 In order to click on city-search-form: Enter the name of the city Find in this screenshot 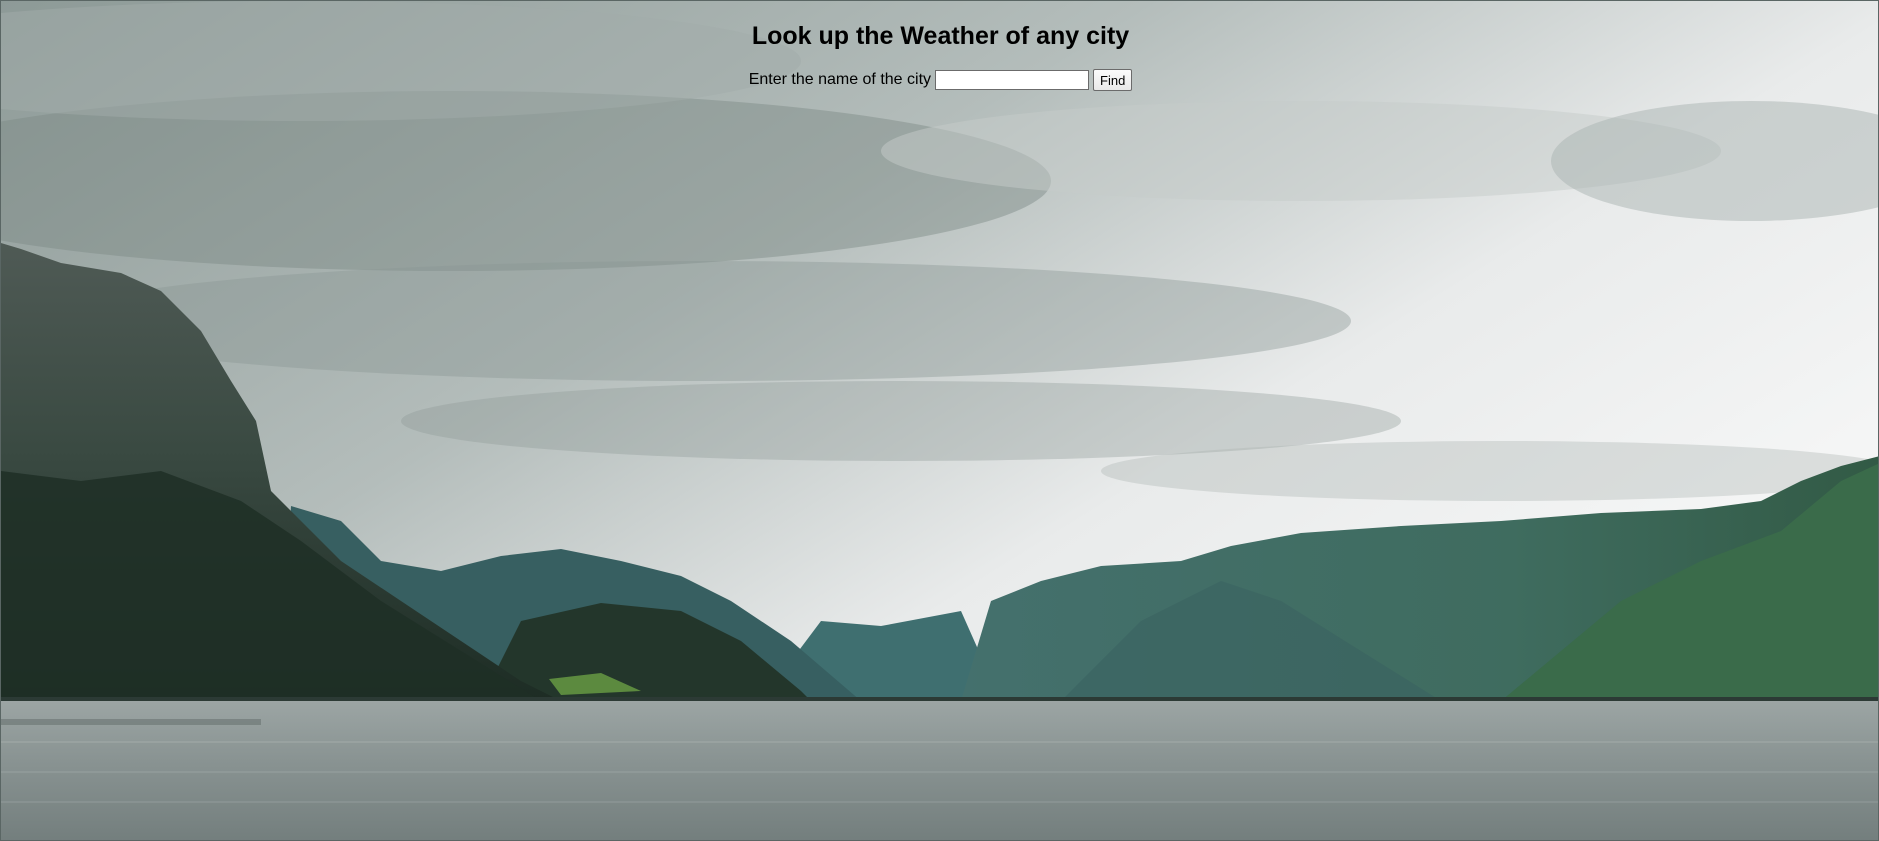, I will do `click(939, 80)`.